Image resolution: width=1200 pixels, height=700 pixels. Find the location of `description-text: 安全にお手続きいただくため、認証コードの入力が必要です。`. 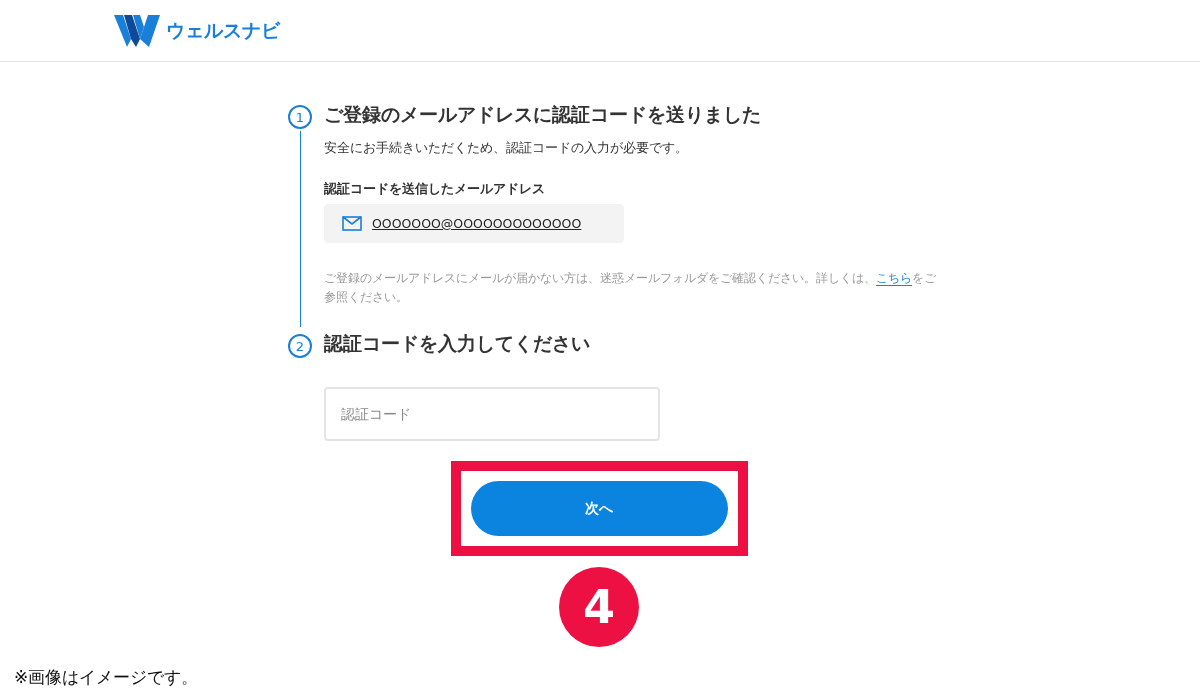

description-text: 安全にお手続きいただくため、認証コードの入力が必要です。 is located at coordinates (506, 148).